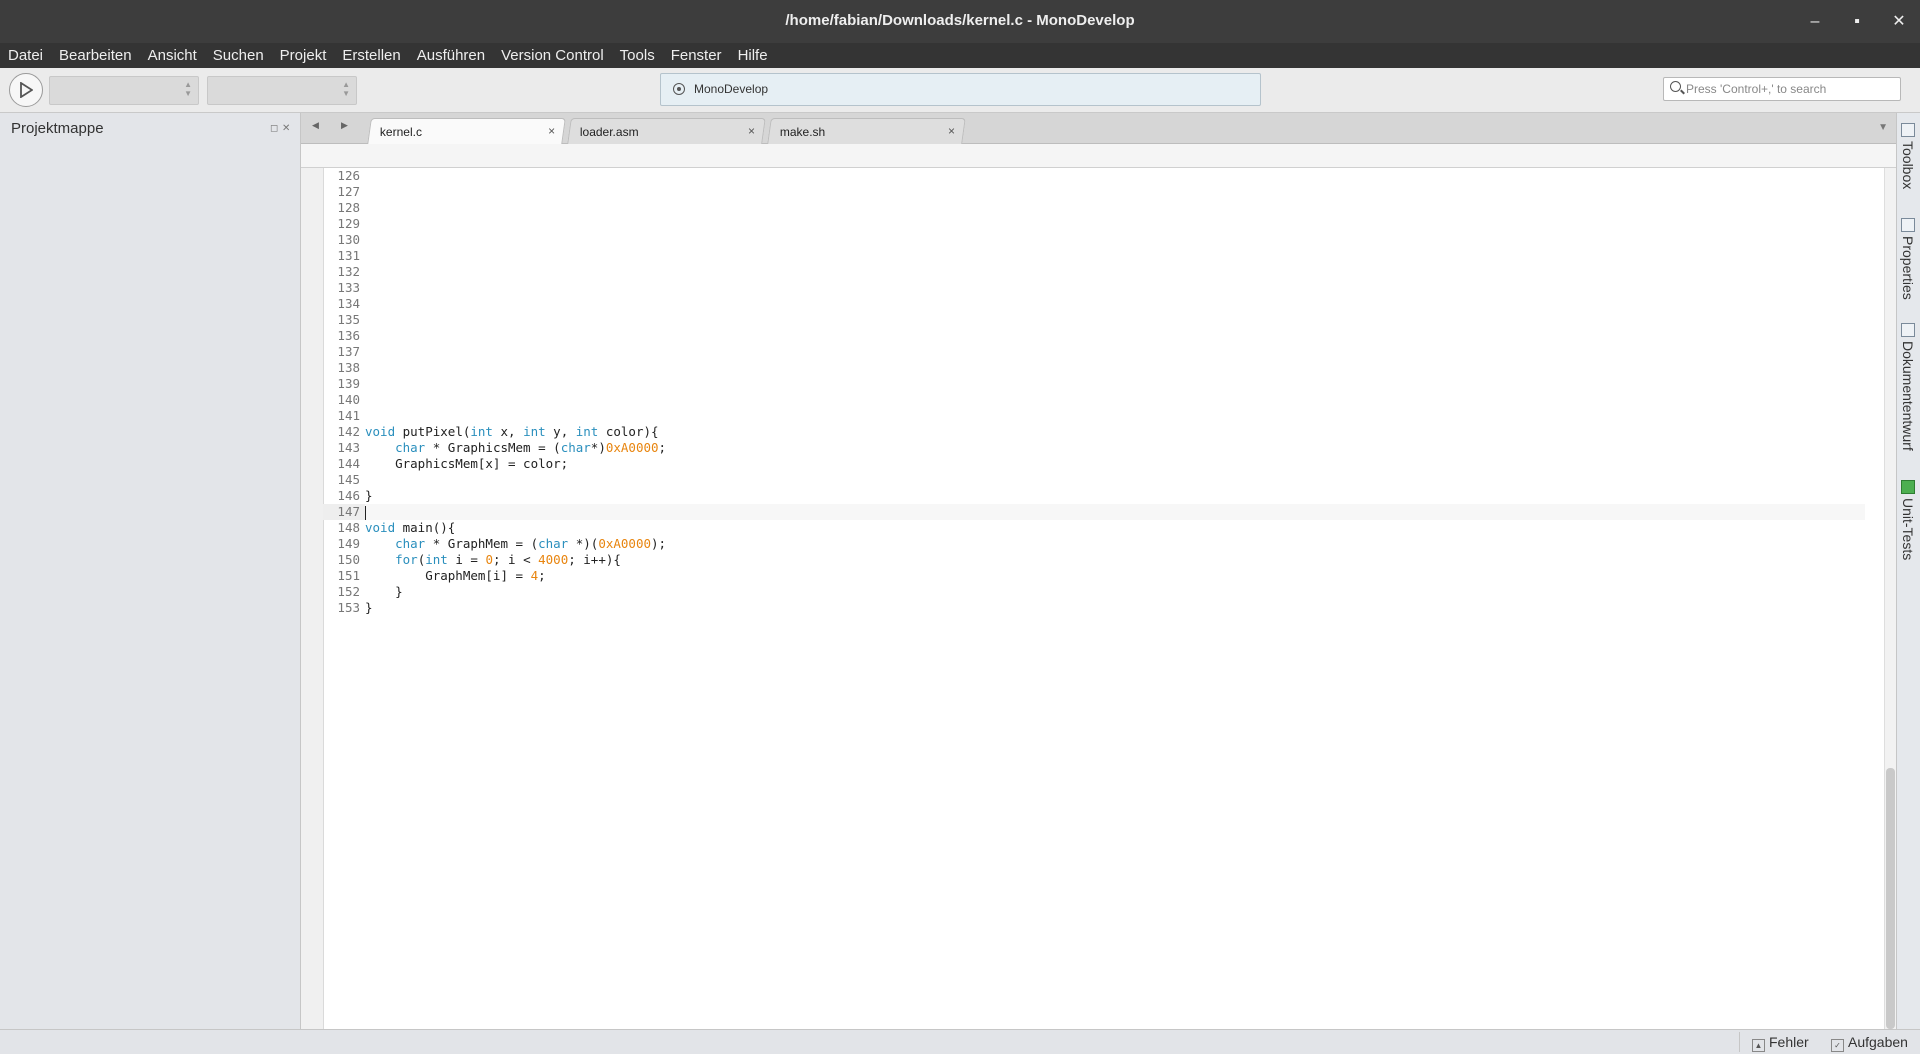 This screenshot has width=1920, height=1054. I want to click on tasks-label: Aufgaben, so click(1878, 1042).